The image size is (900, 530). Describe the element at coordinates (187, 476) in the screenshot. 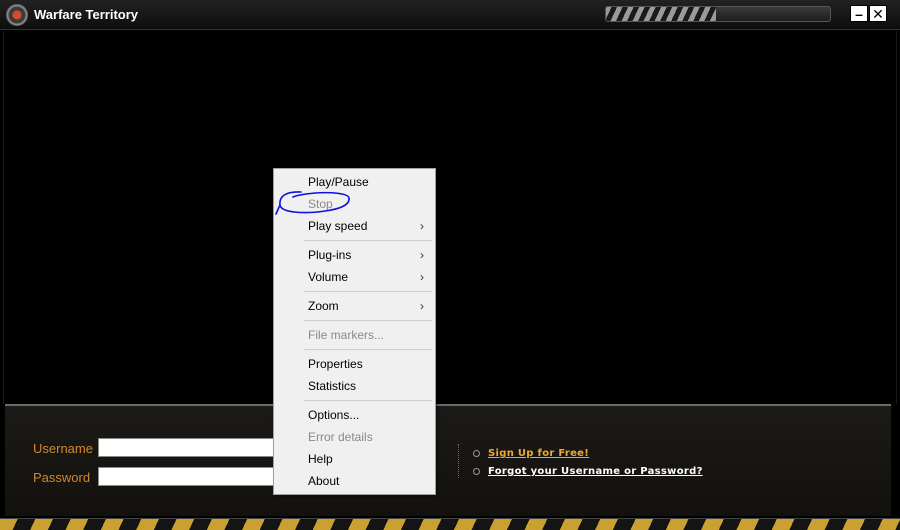

I see `password-input` at that location.